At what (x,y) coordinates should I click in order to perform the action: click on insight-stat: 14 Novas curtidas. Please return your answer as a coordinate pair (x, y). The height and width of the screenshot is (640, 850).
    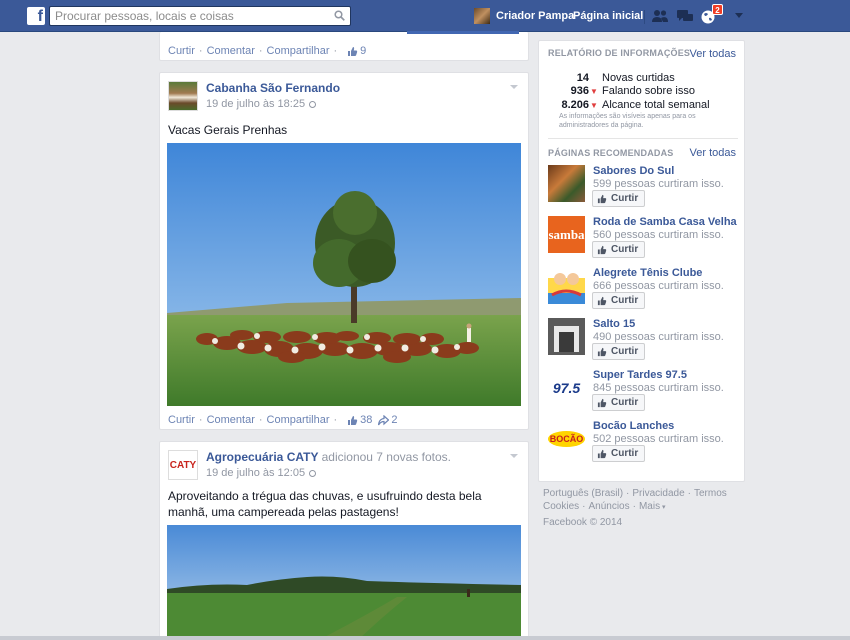
    Looking at the image, I should click on (644, 78).